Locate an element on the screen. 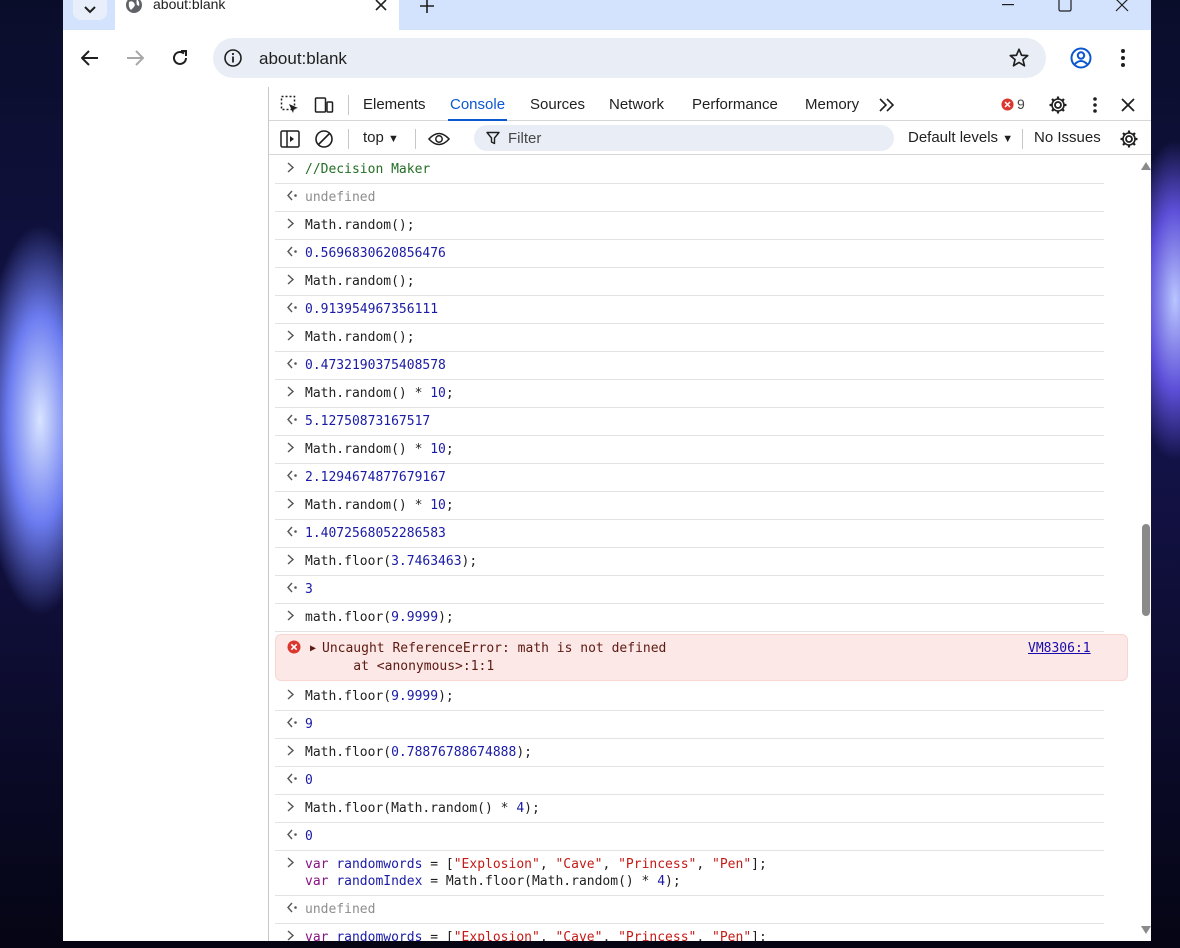 This screenshot has width=1180, height=948. console-output-value: 0.5696830620856476 is located at coordinates (375, 253).